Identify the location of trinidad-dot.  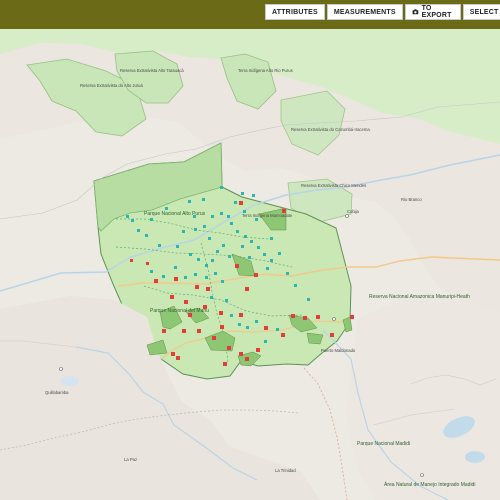
(422, 475).